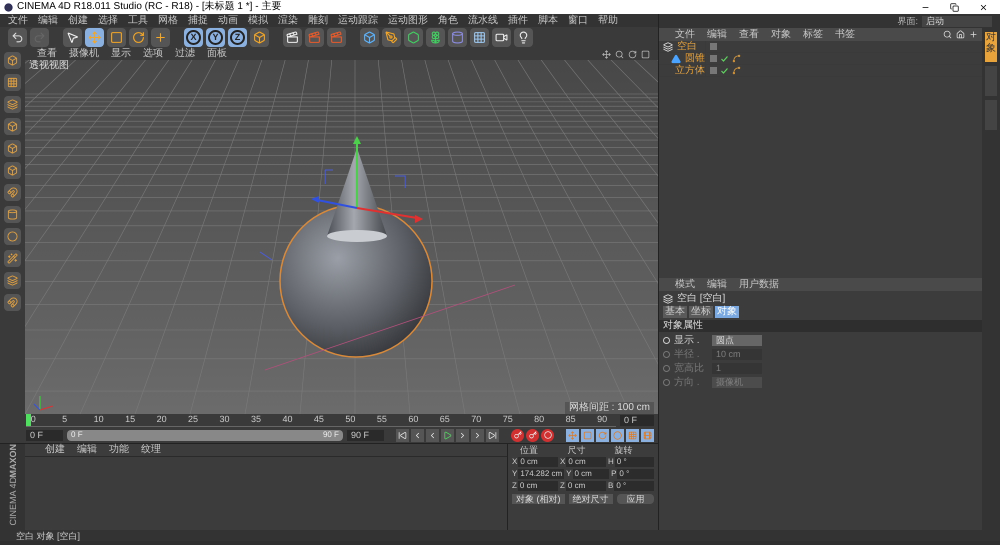  What do you see at coordinates (391, 38) in the screenshot?
I see `pen-button` at bounding box center [391, 38].